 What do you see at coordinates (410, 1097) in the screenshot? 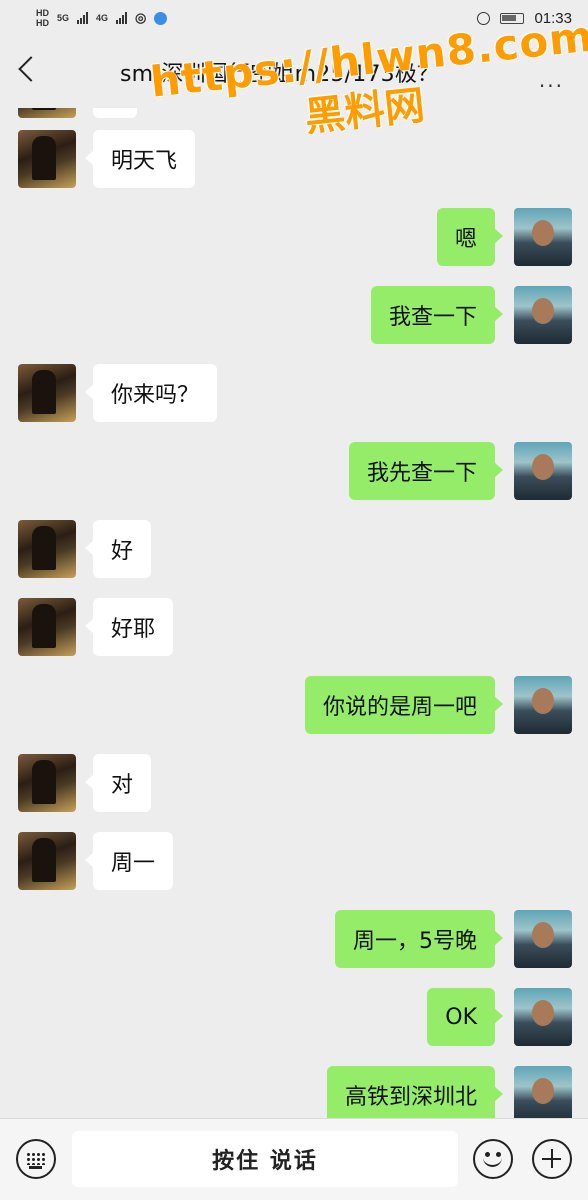
I see `message-text: 高铁到深圳北` at bounding box center [410, 1097].